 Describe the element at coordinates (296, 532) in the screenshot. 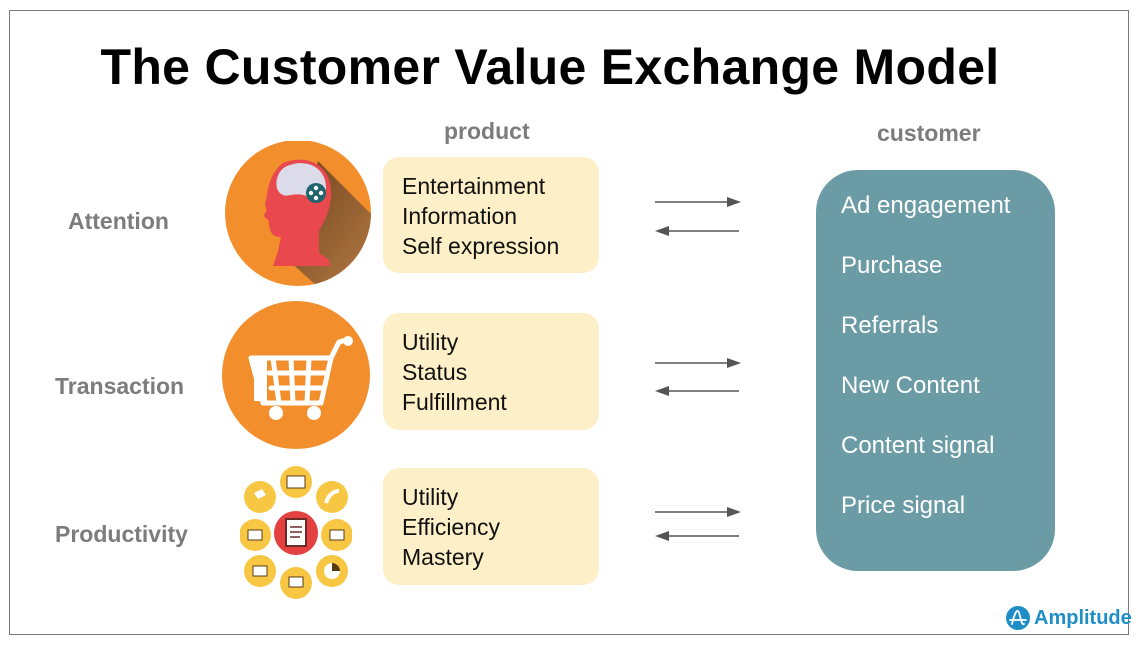

I see `productivity-tools-icon` at that location.